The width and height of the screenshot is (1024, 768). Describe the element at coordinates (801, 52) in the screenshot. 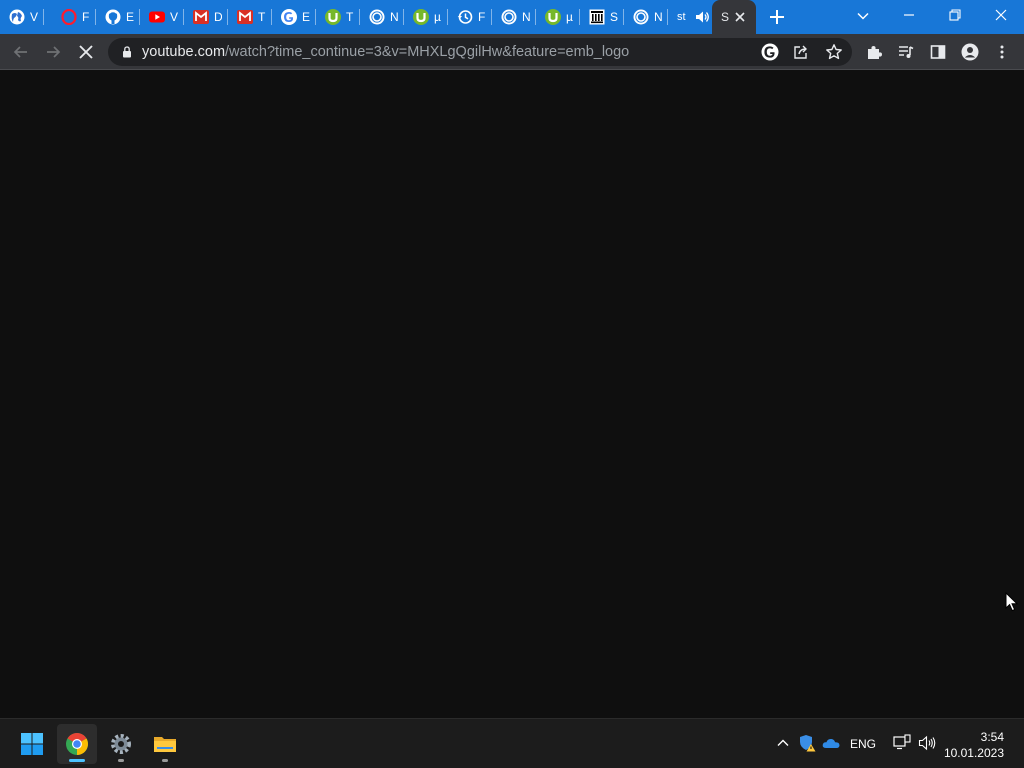

I see `share-icon` at that location.